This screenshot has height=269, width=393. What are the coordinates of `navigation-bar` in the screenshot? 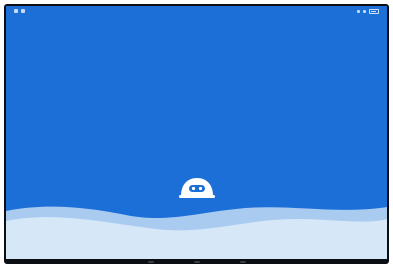 It's located at (196, 261).